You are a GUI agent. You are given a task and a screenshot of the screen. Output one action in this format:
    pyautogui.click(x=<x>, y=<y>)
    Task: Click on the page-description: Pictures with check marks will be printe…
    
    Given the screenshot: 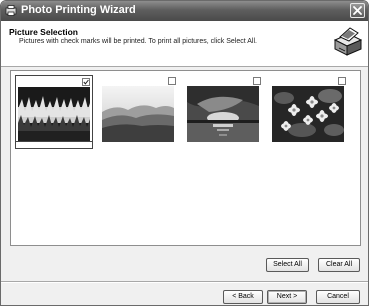 What is the action you would take?
    pyautogui.click(x=138, y=41)
    